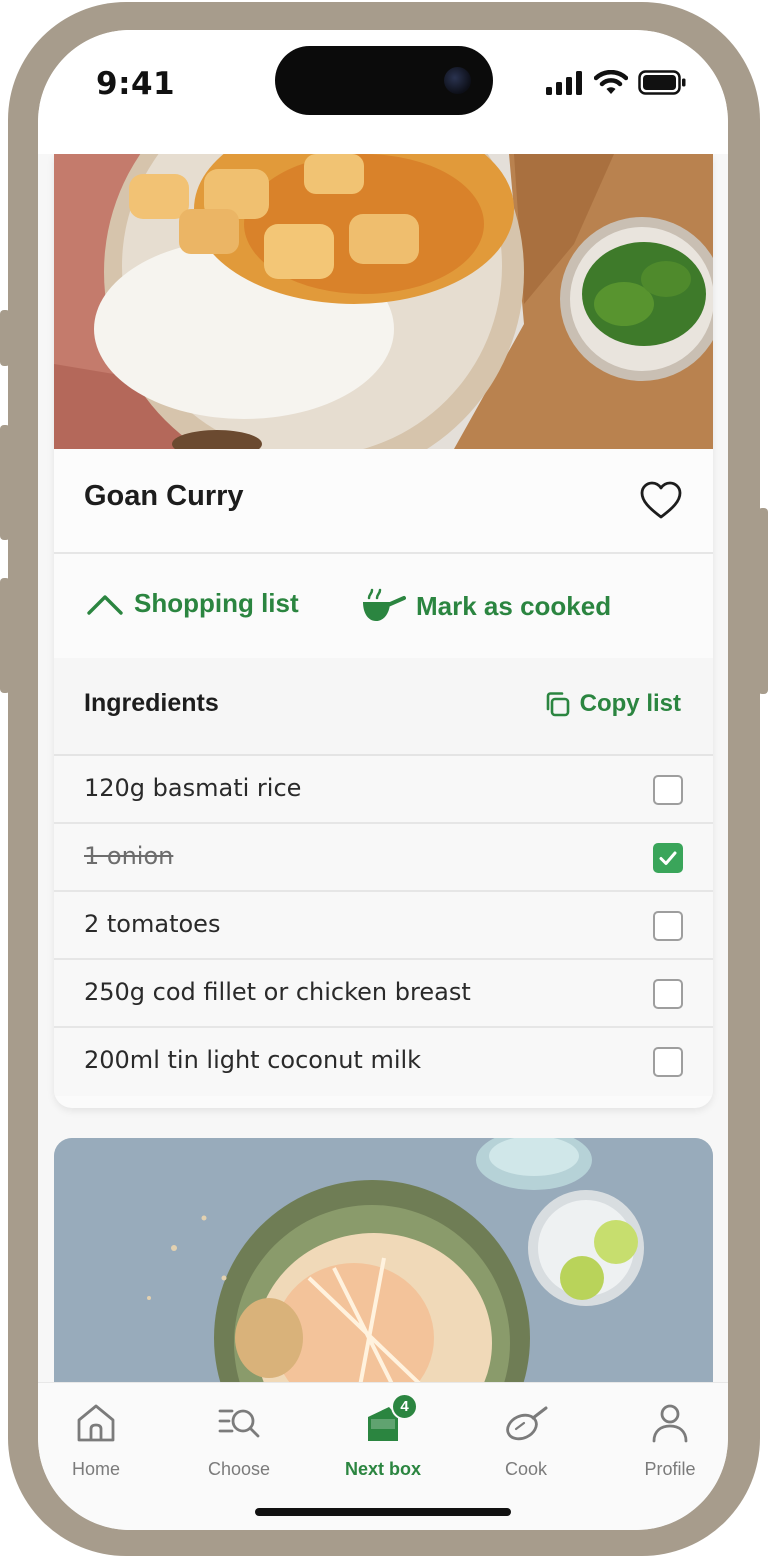 This screenshot has height=1559, width=768. Describe the element at coordinates (5, 482) in the screenshot. I see `side-button-volume-up` at that location.